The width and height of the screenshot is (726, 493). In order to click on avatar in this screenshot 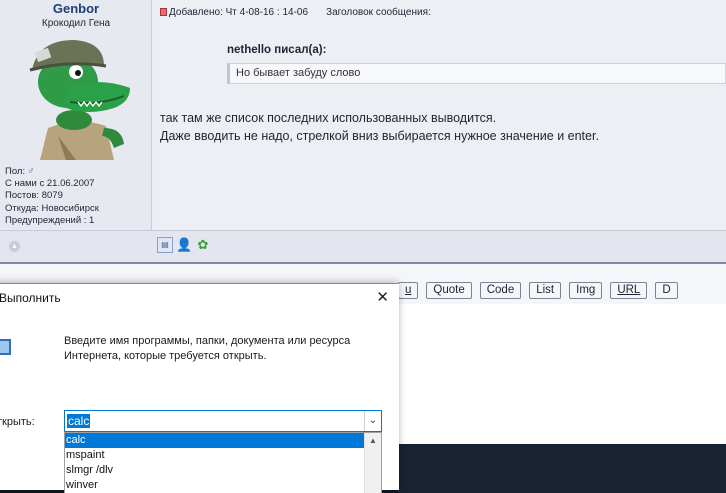, I will do `click(79, 100)`.